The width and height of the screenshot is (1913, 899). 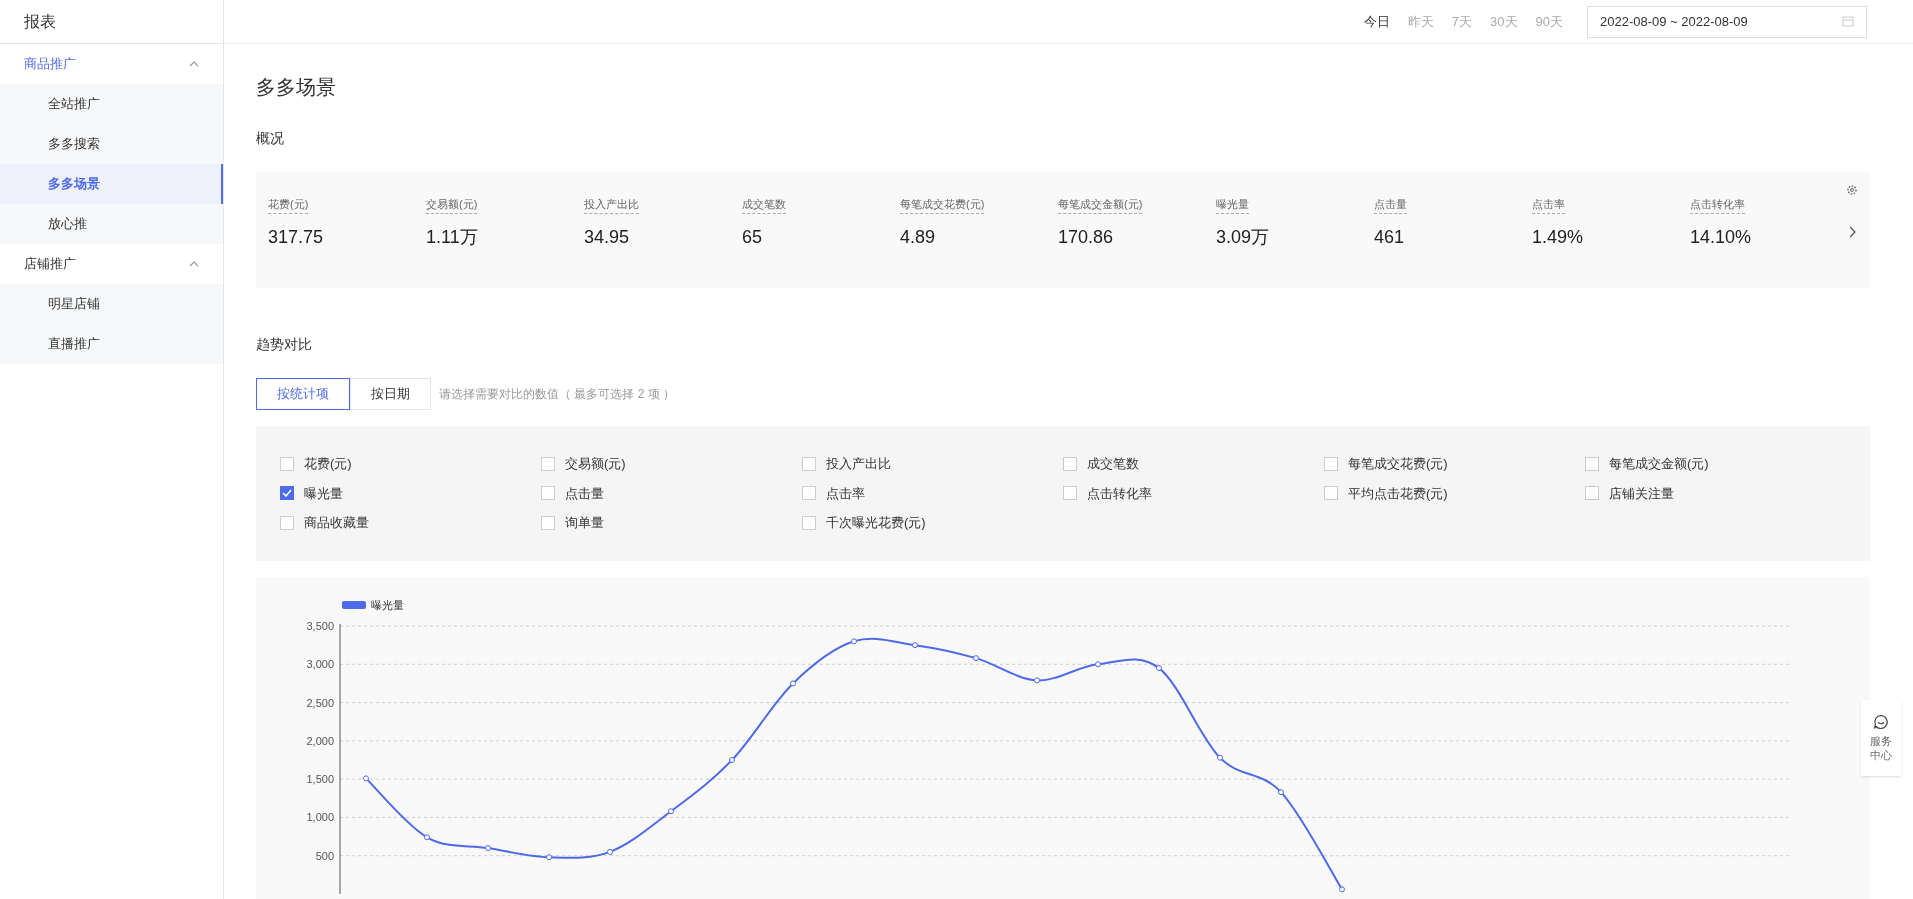 What do you see at coordinates (320, 625) in the screenshot?
I see `y-tick-label: 3,500` at bounding box center [320, 625].